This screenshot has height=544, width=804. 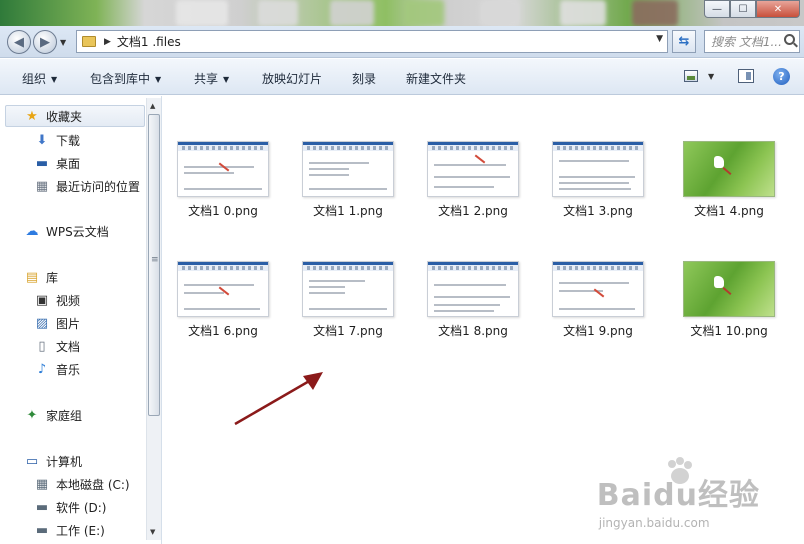 I want to click on nav-item-downloads: ⬇ 下载, so click(x=57, y=140).